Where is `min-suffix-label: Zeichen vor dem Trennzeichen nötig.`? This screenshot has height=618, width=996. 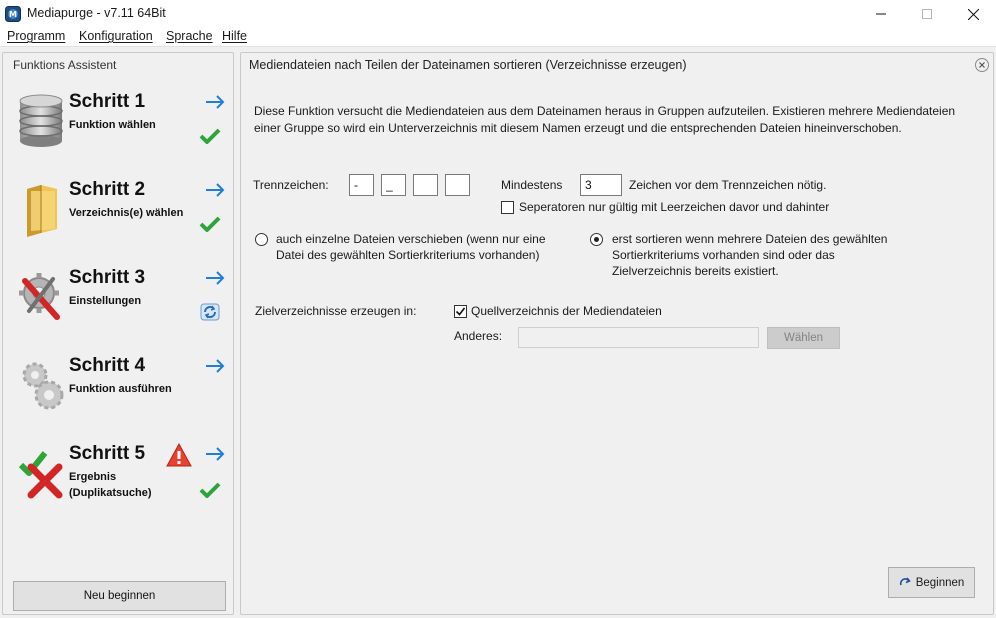 min-suffix-label: Zeichen vor dem Trennzeichen nötig. is located at coordinates (728, 185).